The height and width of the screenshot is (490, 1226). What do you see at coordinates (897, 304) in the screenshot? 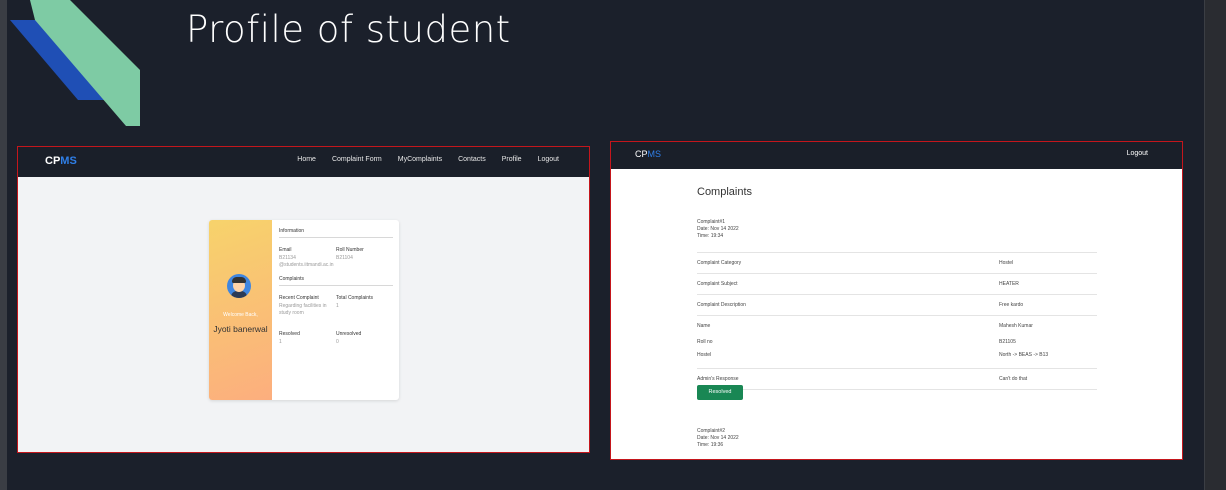
I see `table-row: Complaint Description Free kardo` at bounding box center [897, 304].